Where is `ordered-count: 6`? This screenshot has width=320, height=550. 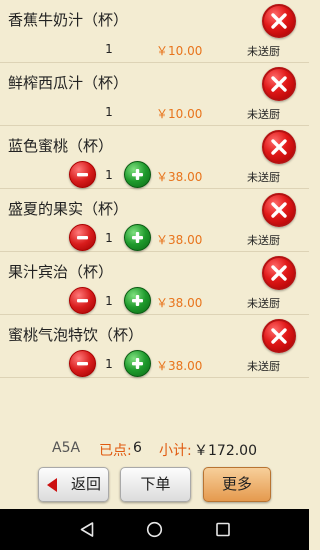
ordered-count: 6 is located at coordinates (137, 448).